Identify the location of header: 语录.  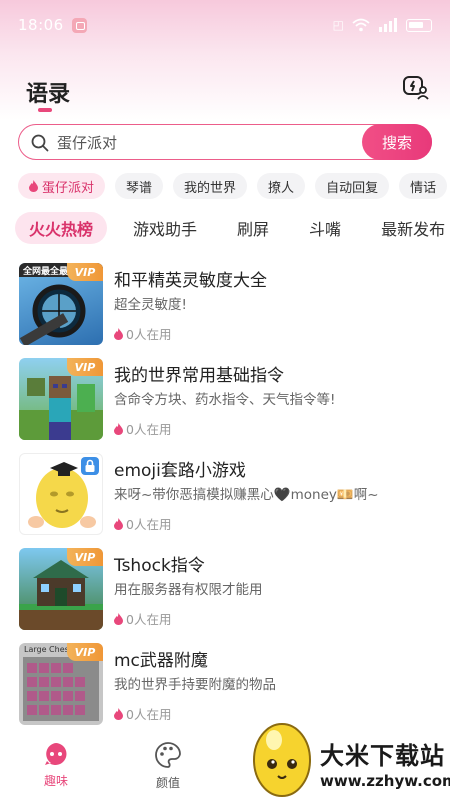
(225, 91).